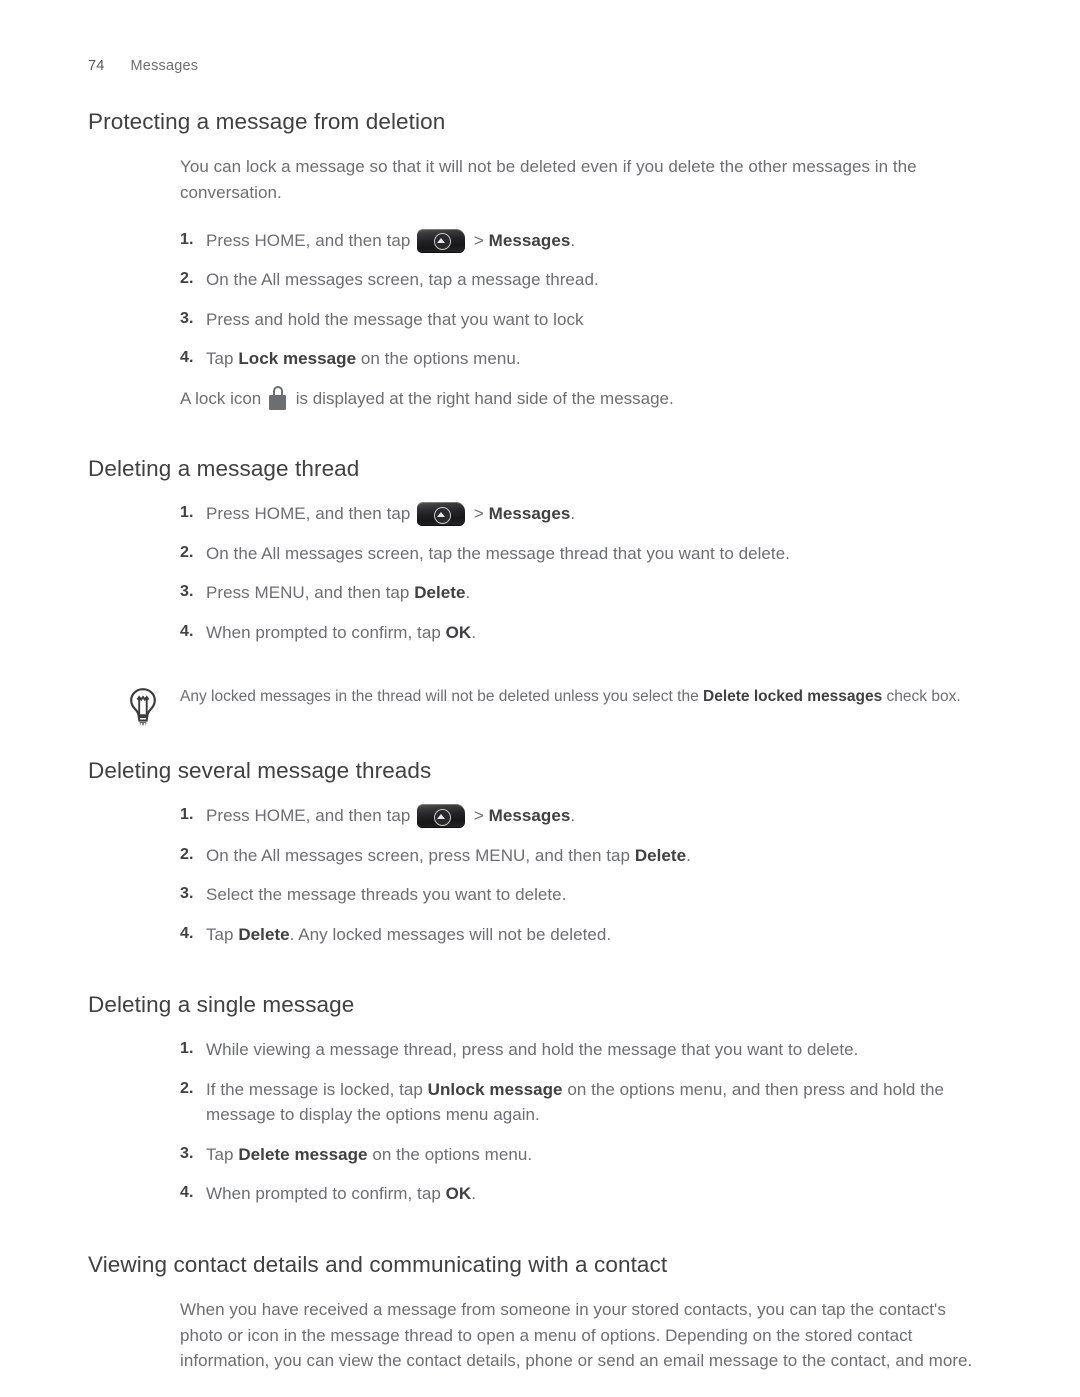  What do you see at coordinates (793, 697) in the screenshot?
I see `tip-text-bold: Delete locked messages` at bounding box center [793, 697].